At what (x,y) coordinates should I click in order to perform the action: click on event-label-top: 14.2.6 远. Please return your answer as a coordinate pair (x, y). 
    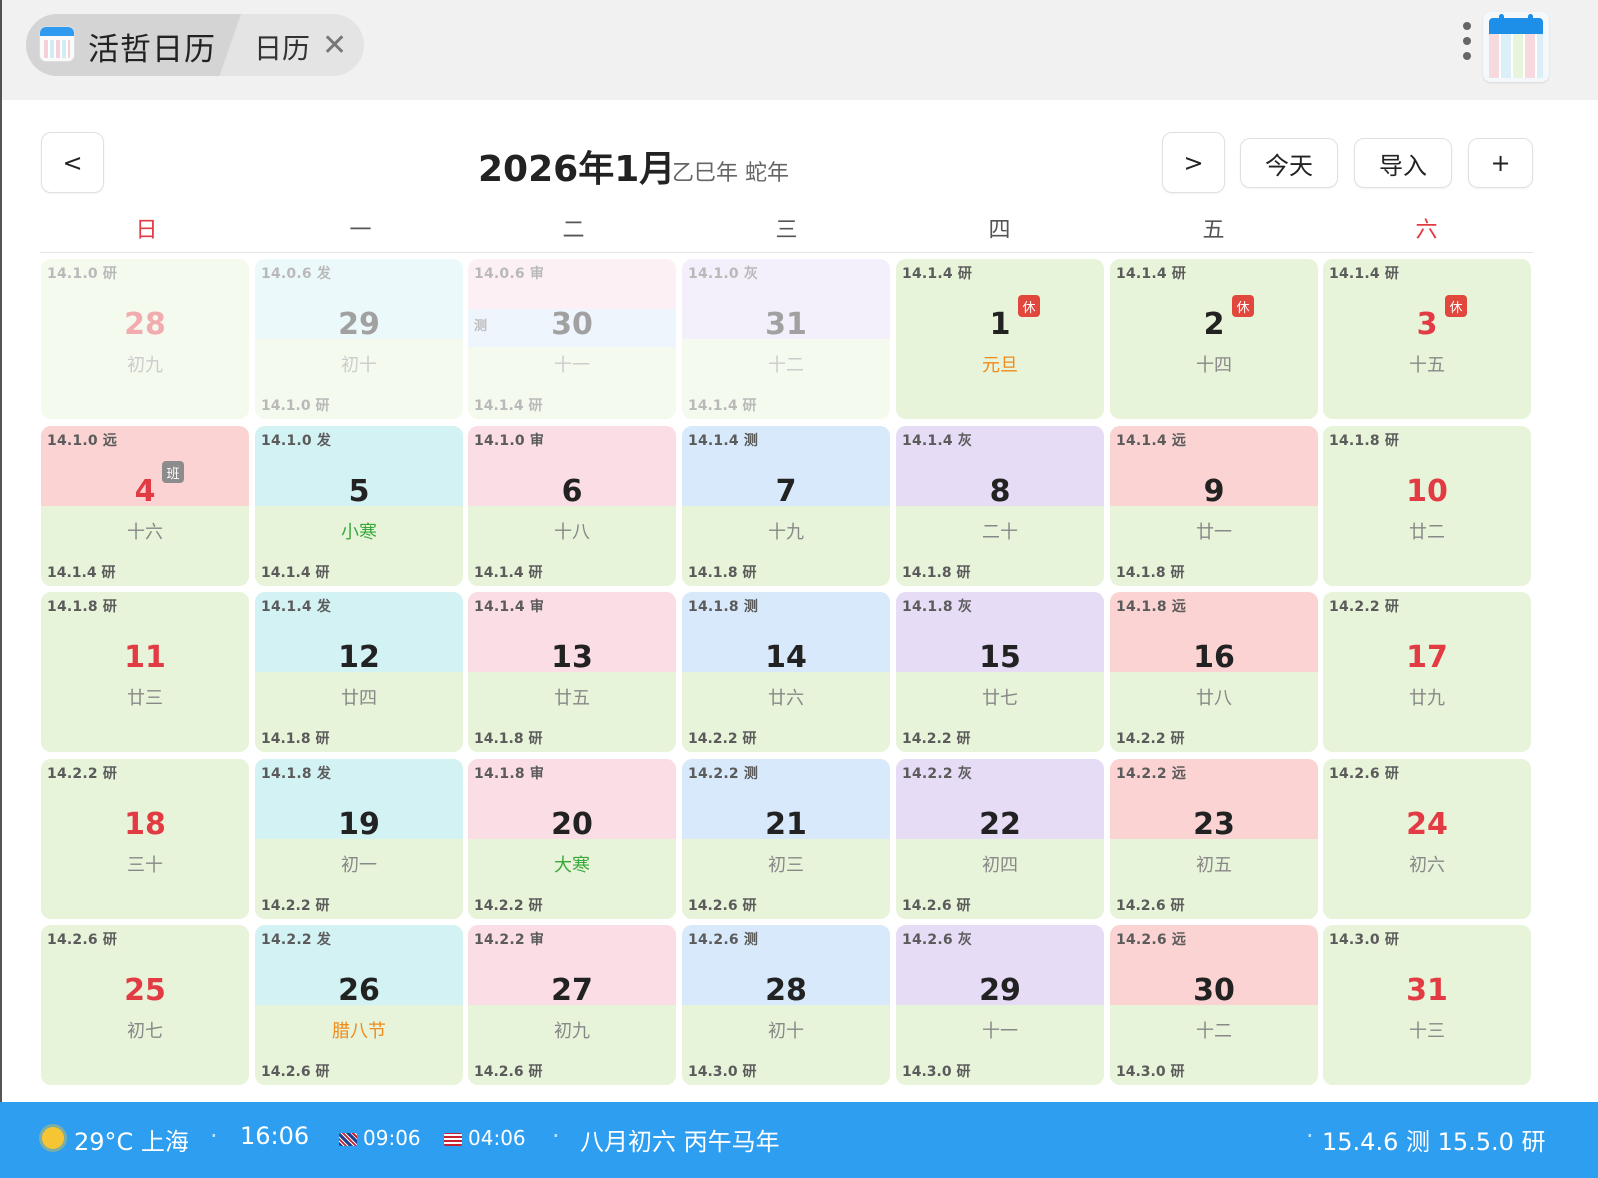
    Looking at the image, I should click on (1151, 940).